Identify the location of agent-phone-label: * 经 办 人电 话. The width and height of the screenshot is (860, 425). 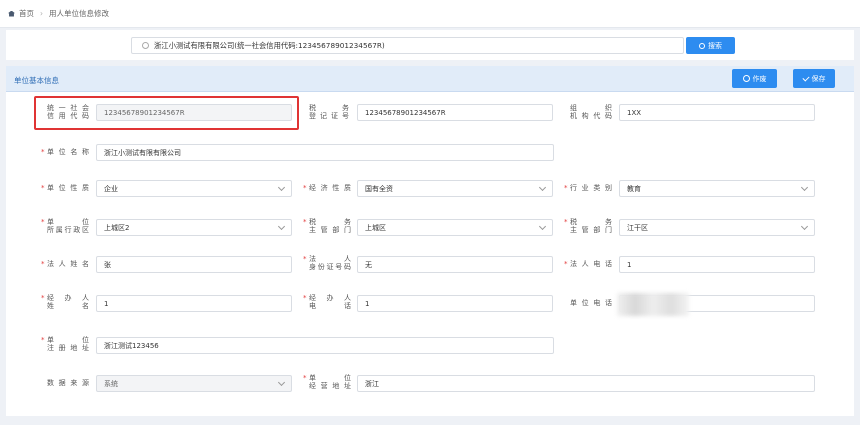
(327, 302).